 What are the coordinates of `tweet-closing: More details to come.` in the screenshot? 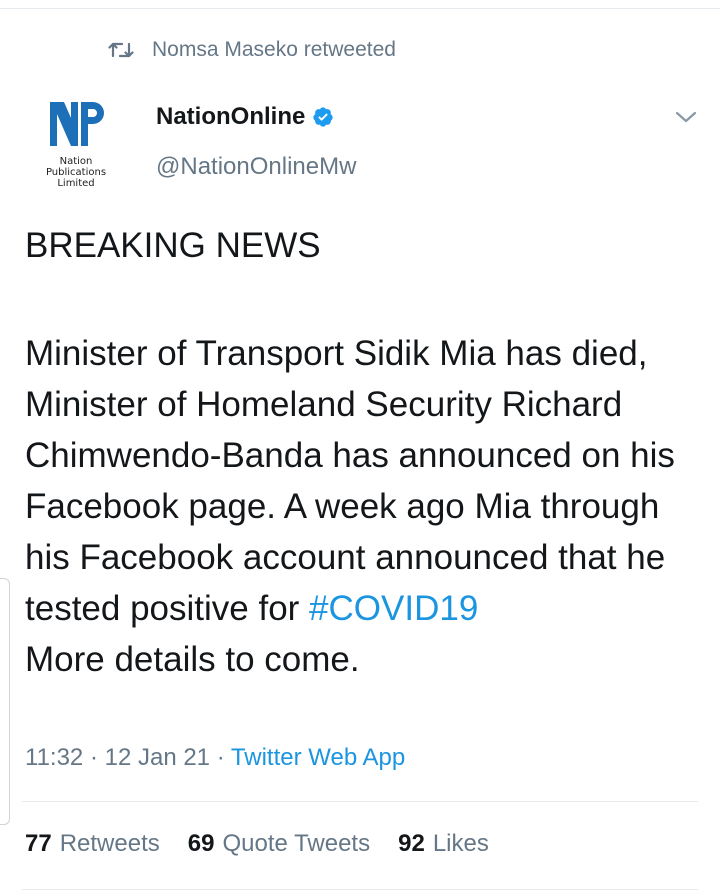 It's located at (192, 659).